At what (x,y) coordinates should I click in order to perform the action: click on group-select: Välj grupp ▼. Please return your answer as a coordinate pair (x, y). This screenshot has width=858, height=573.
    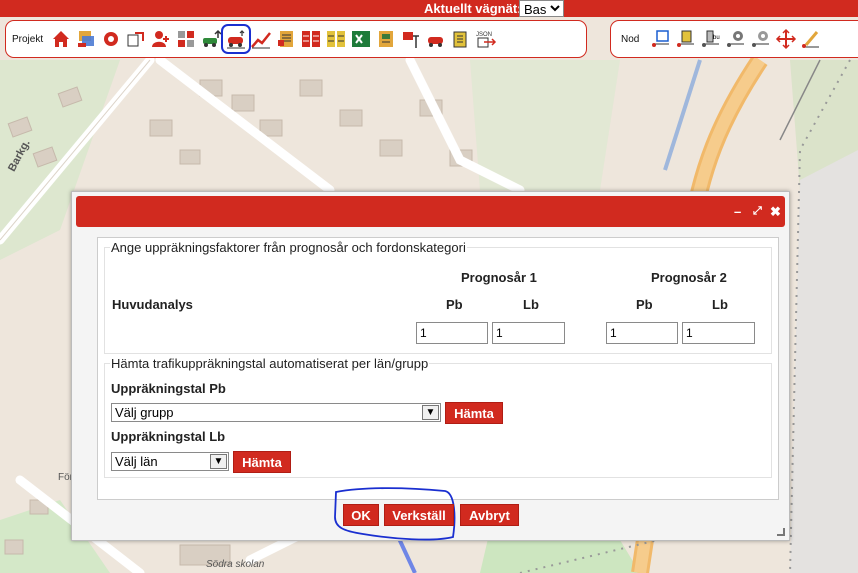
    Looking at the image, I should click on (276, 412).